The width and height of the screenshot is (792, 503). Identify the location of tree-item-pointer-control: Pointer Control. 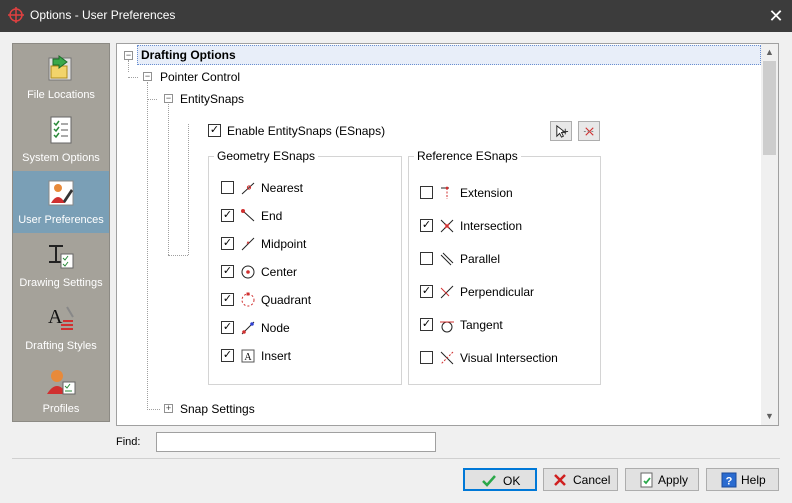
(200, 77).